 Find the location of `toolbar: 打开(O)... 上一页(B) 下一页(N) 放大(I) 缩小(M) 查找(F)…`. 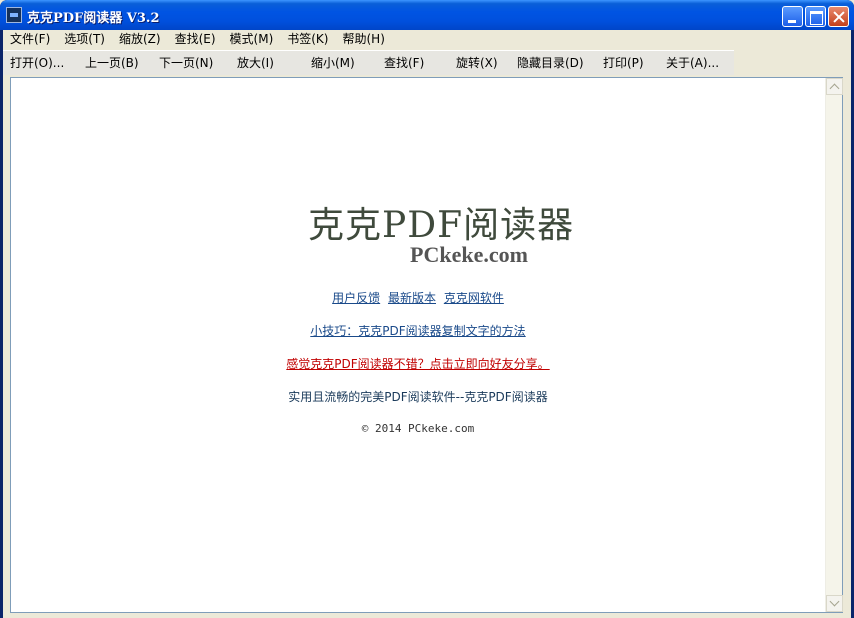

toolbar: 打开(O)... 上一页(B) 下一页(N) 放大(I) 缩小(M) 查找(F)… is located at coordinates (368, 62).